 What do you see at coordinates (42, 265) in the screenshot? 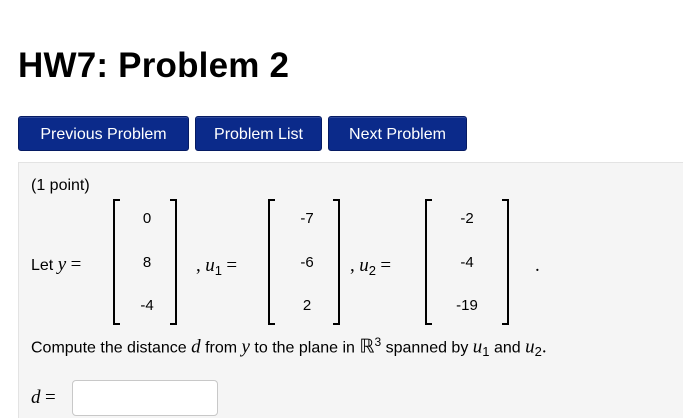
I see `let-text: Let` at bounding box center [42, 265].